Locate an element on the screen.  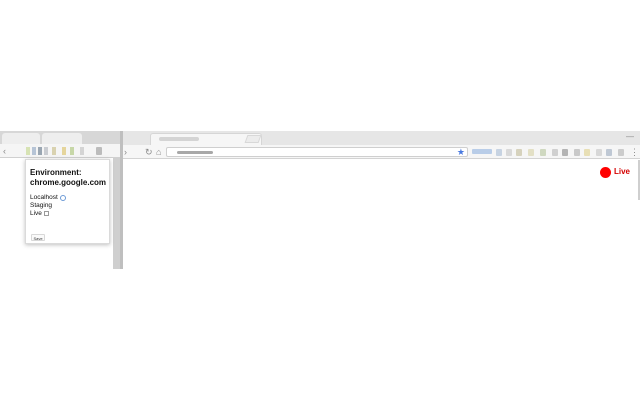
bookmark-star-icon: ★ is located at coordinates (461, 152).